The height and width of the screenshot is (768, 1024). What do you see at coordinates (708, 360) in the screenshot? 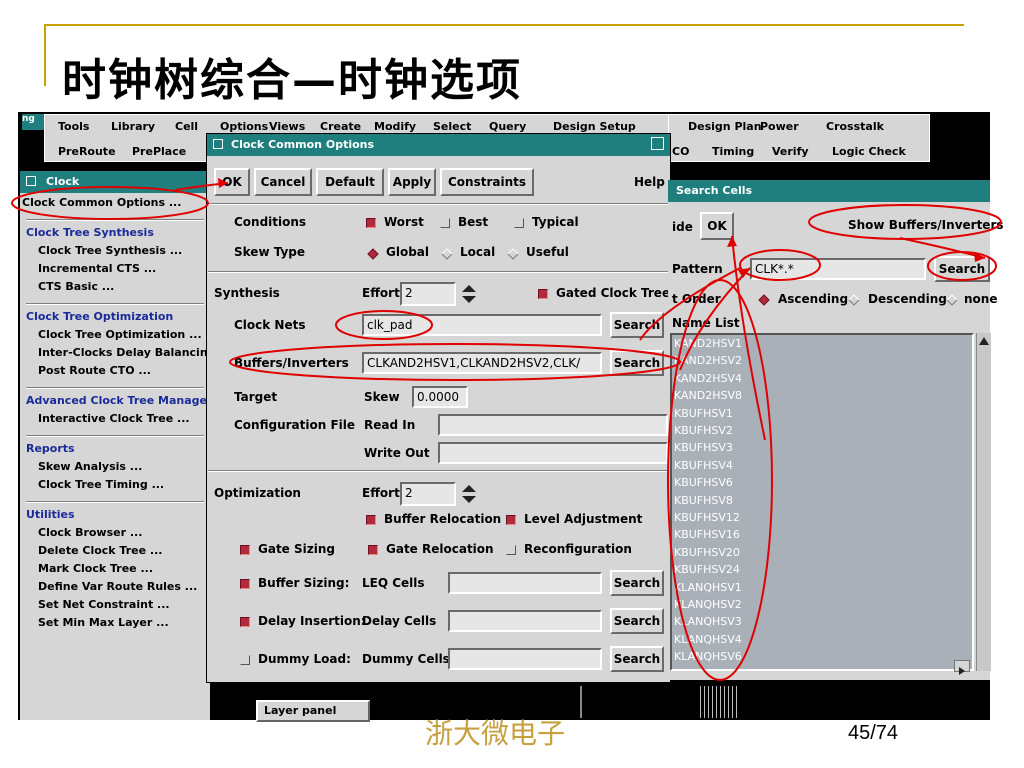
I see `cell-list-item: KAND2HSV2` at bounding box center [708, 360].